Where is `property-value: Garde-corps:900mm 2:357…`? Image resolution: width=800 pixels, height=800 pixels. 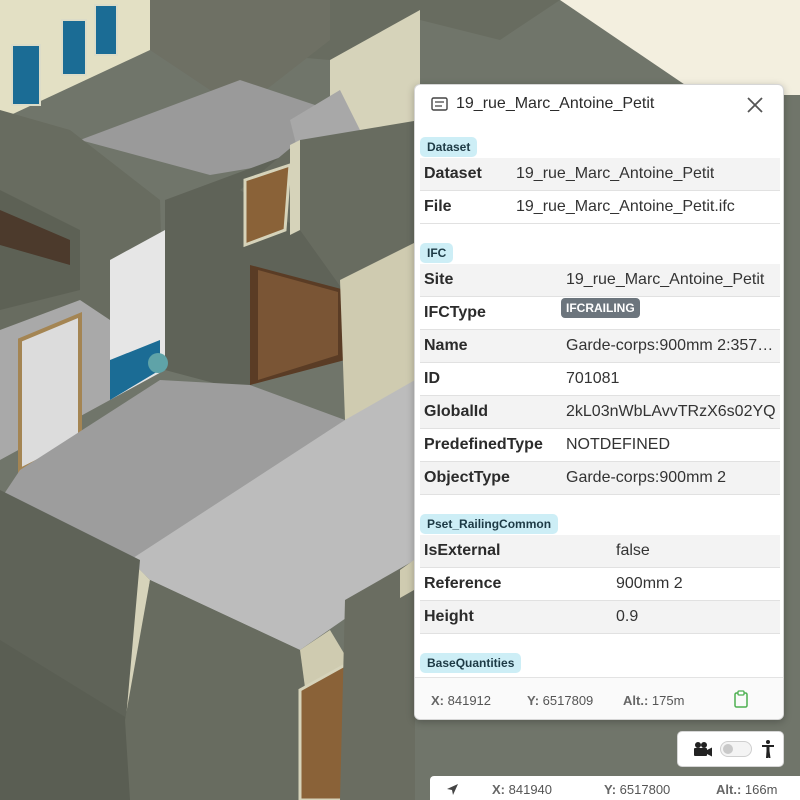
property-value: Garde-corps:900mm 2:357… is located at coordinates (670, 345).